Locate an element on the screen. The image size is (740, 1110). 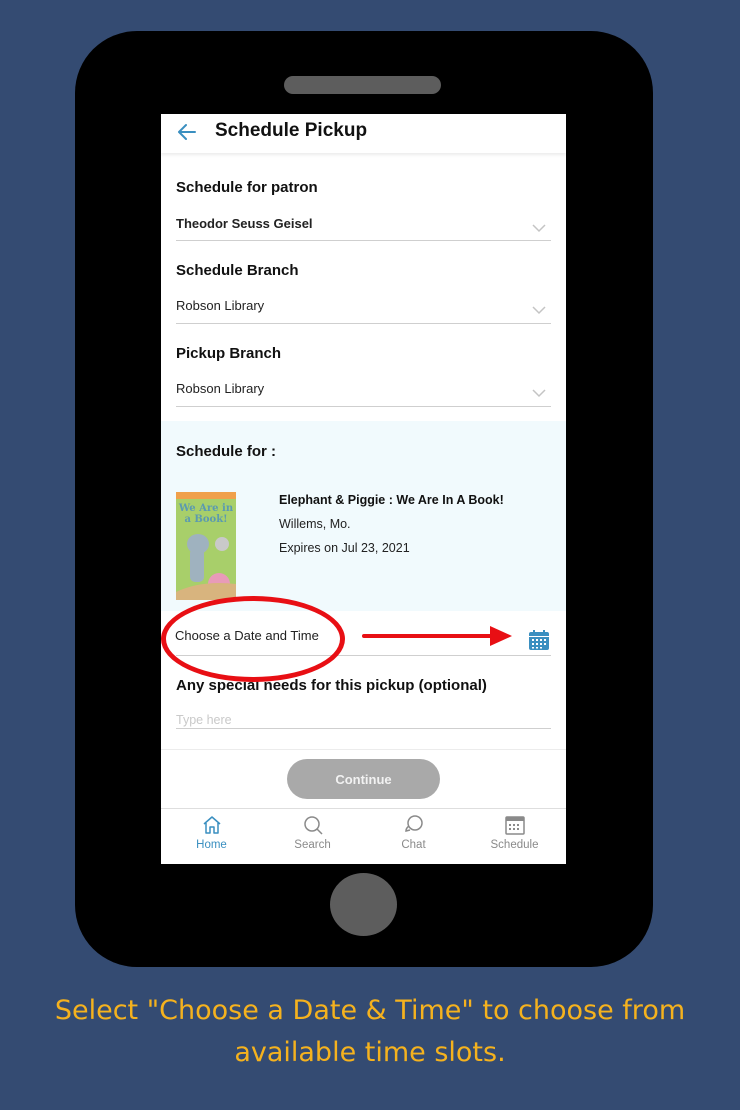
patron-label: Schedule for patron is located at coordinates (247, 187).